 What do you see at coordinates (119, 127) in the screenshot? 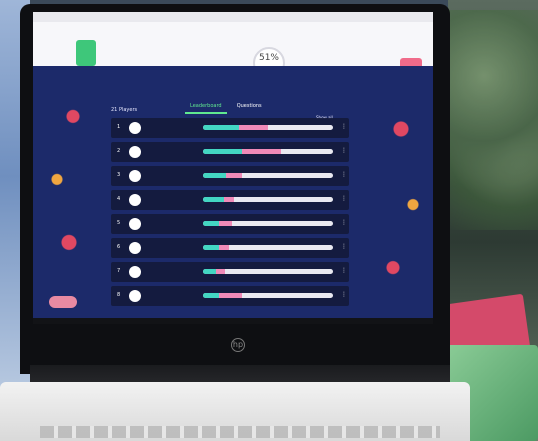
I see `rank-number: 1` at bounding box center [119, 127].